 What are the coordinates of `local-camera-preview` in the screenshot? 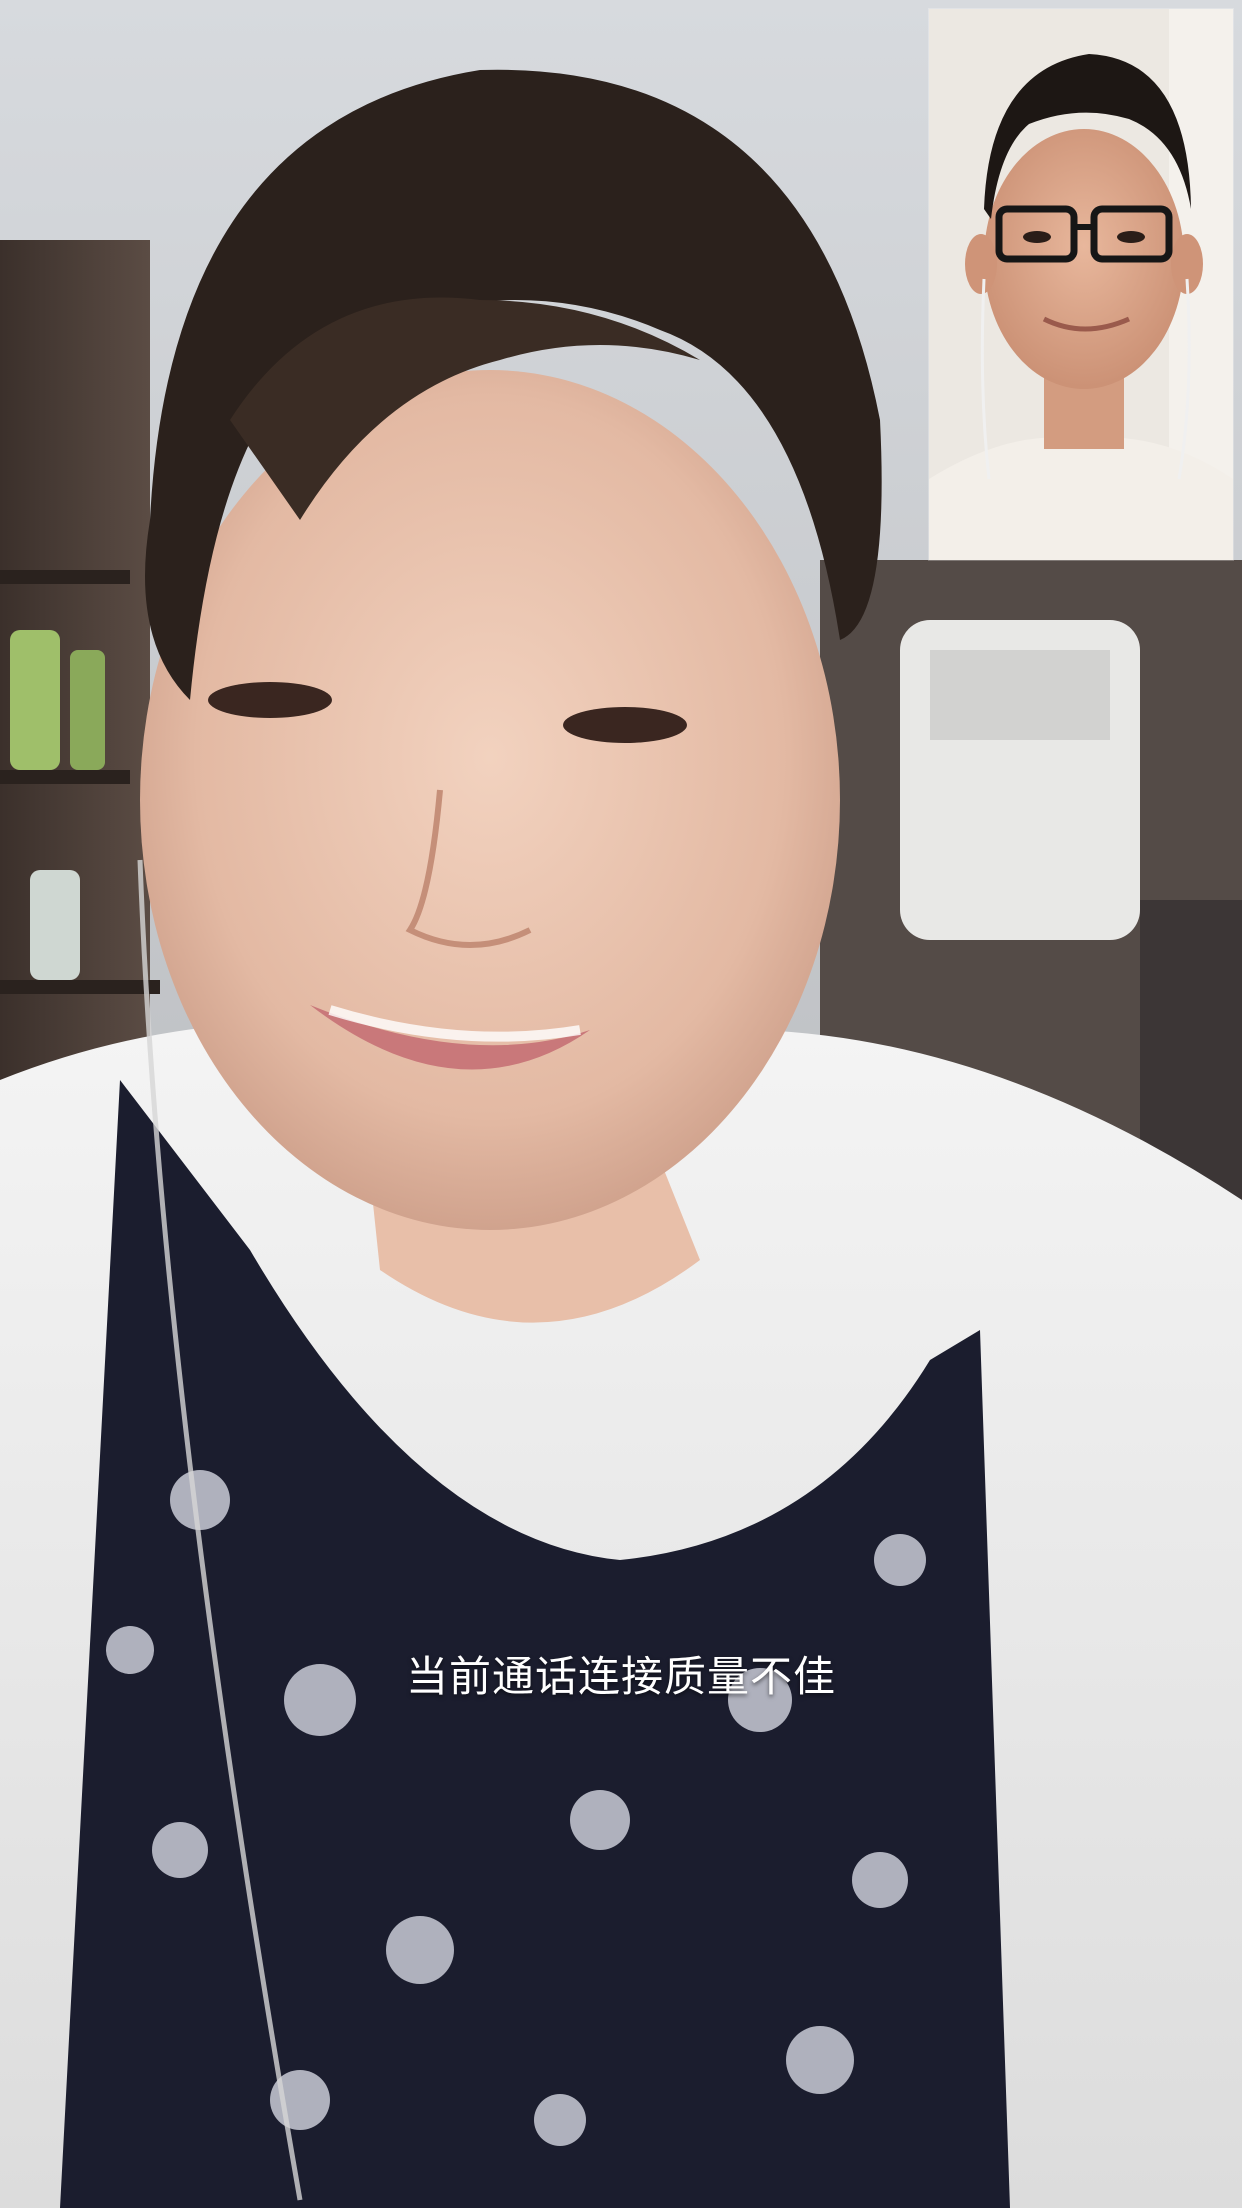 It's located at (1081, 284).